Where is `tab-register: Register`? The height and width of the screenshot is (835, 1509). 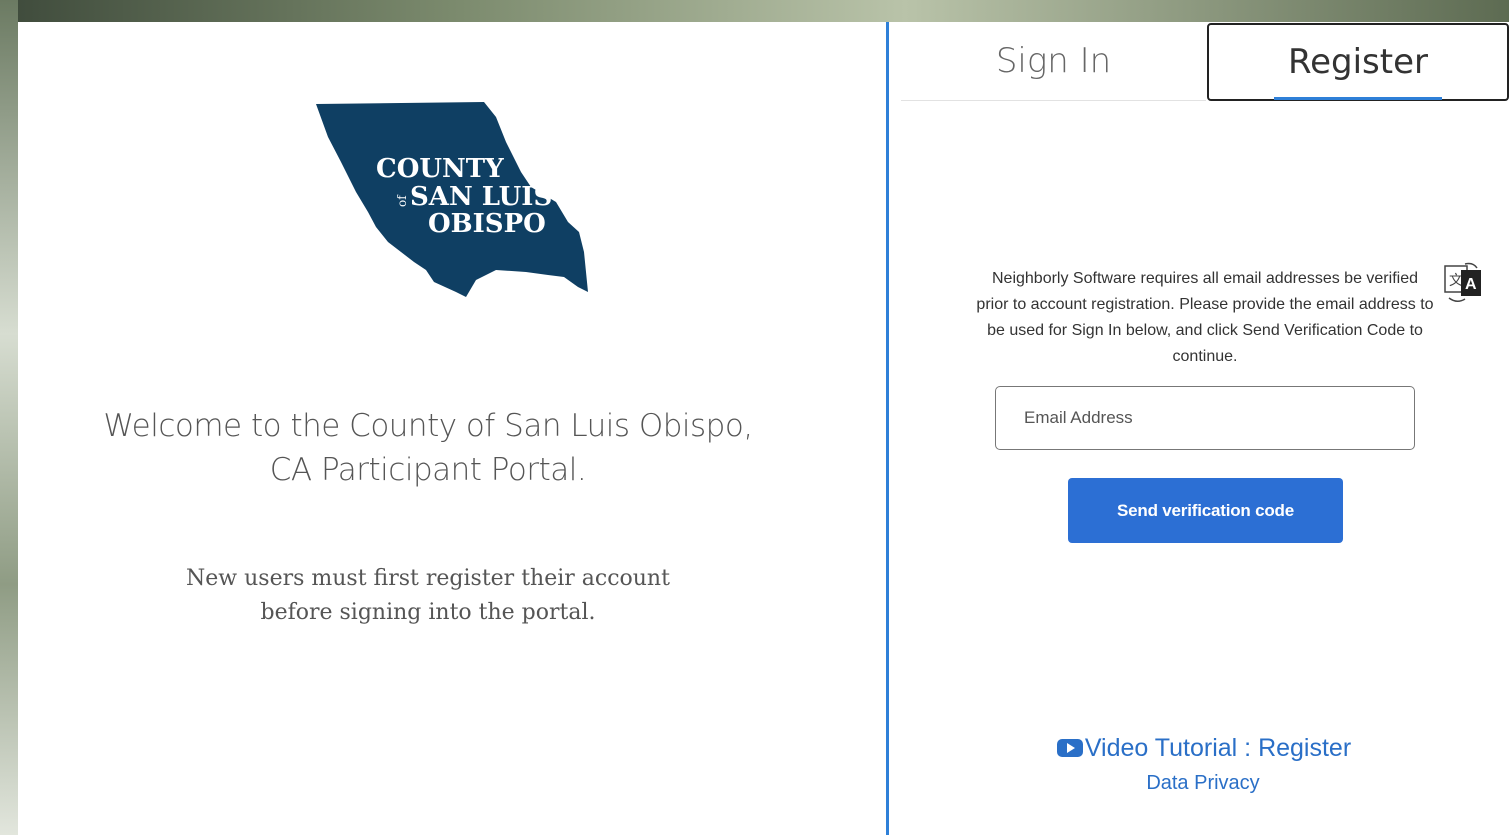
tab-register: Register is located at coordinates (1358, 62).